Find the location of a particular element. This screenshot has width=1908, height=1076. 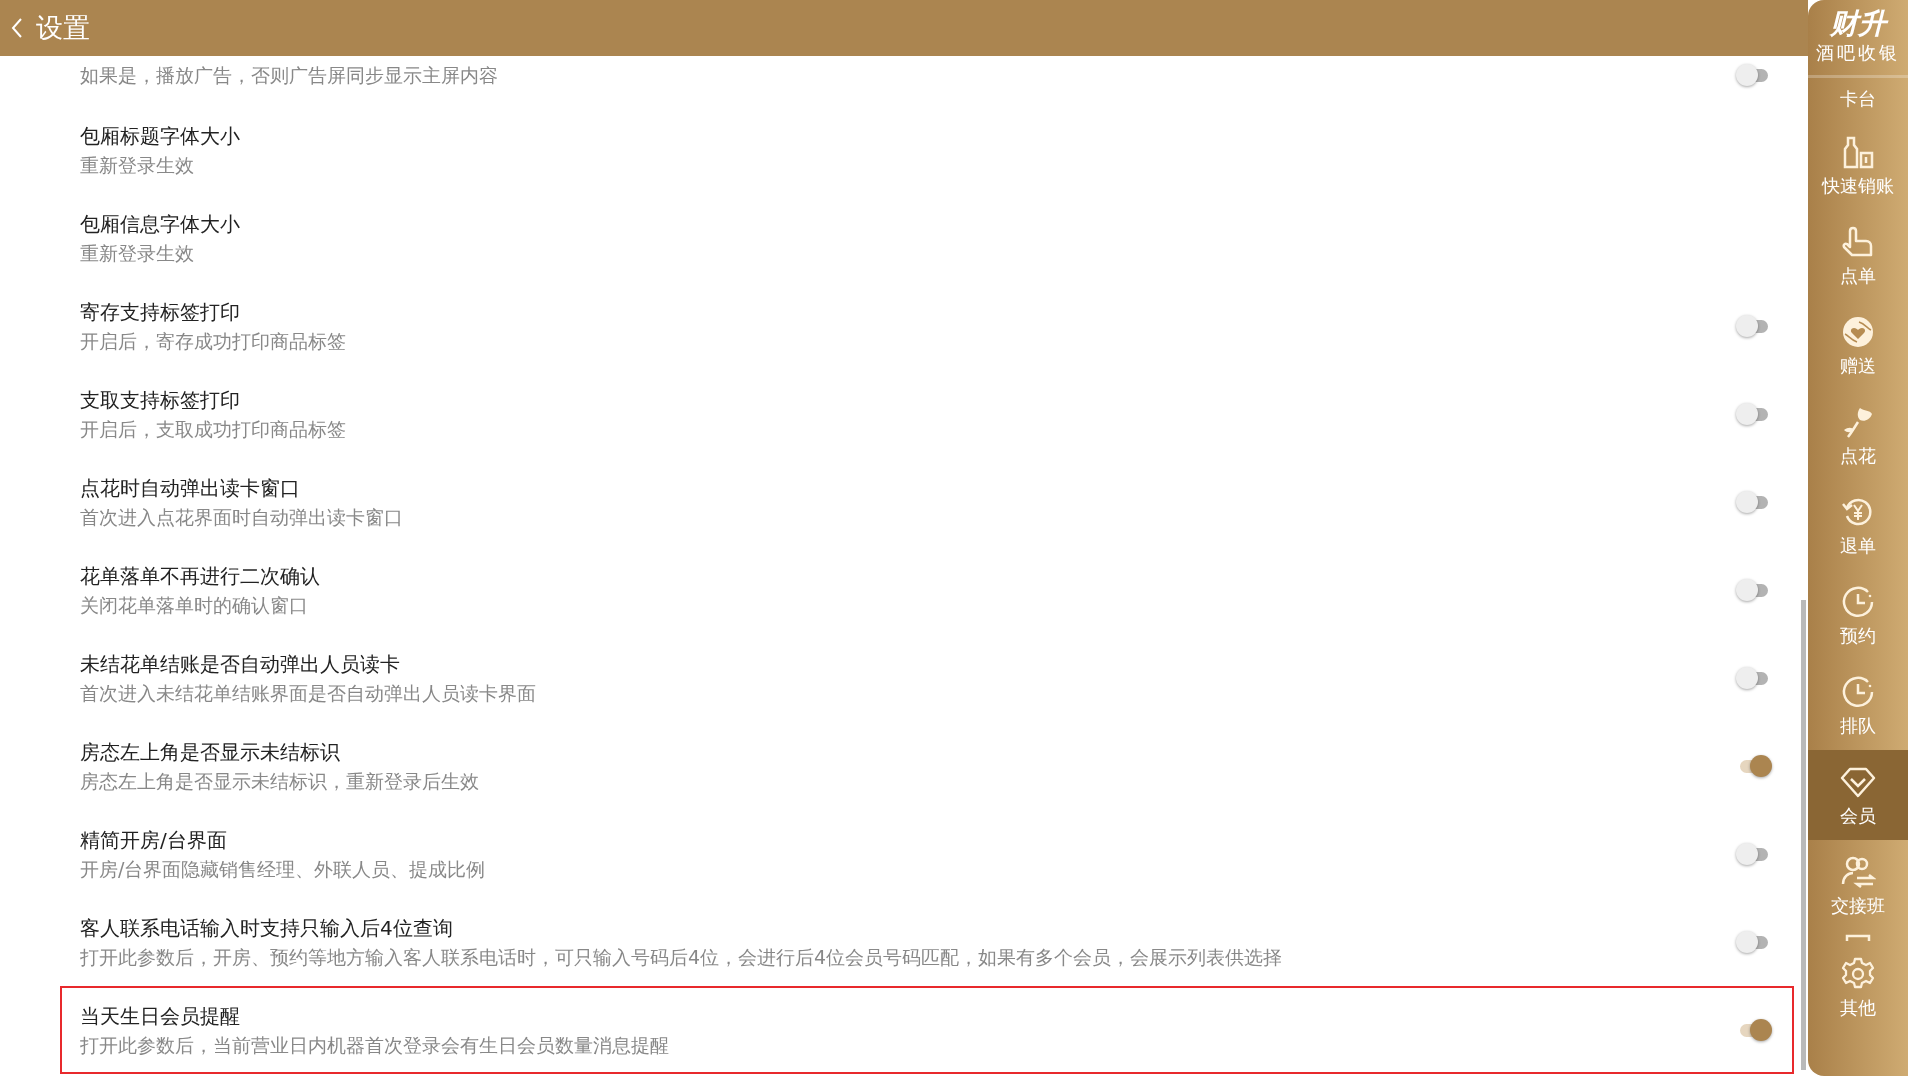

sidebar-nav-item: 会员 is located at coordinates (1858, 795).